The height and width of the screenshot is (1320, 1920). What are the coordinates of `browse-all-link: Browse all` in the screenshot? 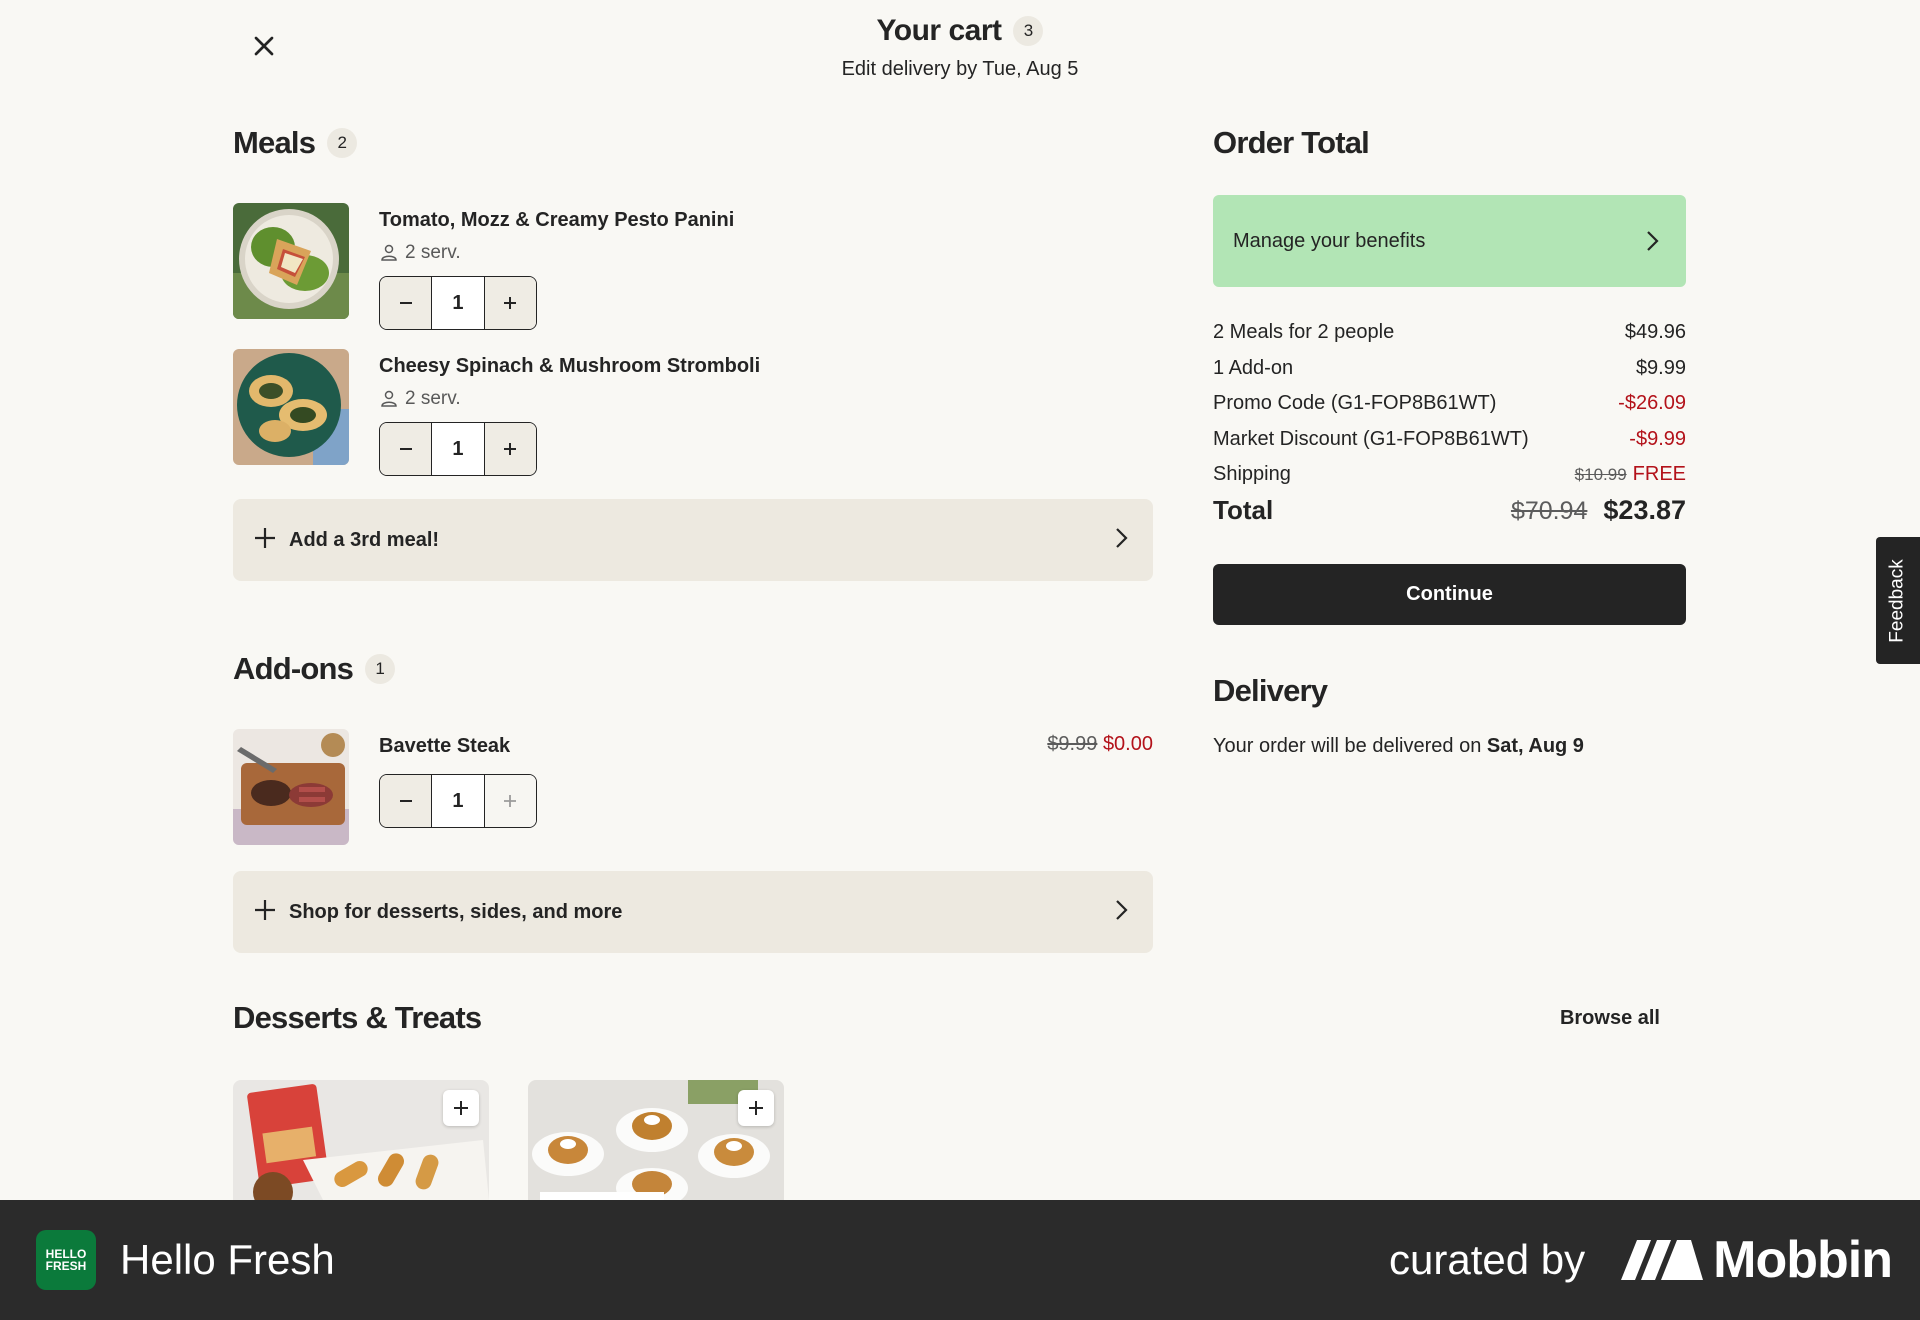 It's located at (1610, 1018).